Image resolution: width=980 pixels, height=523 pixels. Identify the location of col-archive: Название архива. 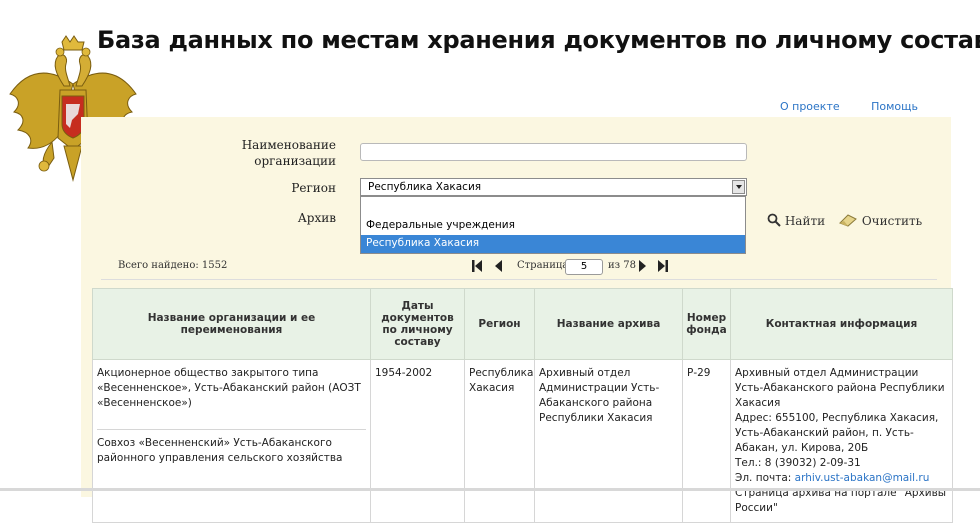
(608, 324).